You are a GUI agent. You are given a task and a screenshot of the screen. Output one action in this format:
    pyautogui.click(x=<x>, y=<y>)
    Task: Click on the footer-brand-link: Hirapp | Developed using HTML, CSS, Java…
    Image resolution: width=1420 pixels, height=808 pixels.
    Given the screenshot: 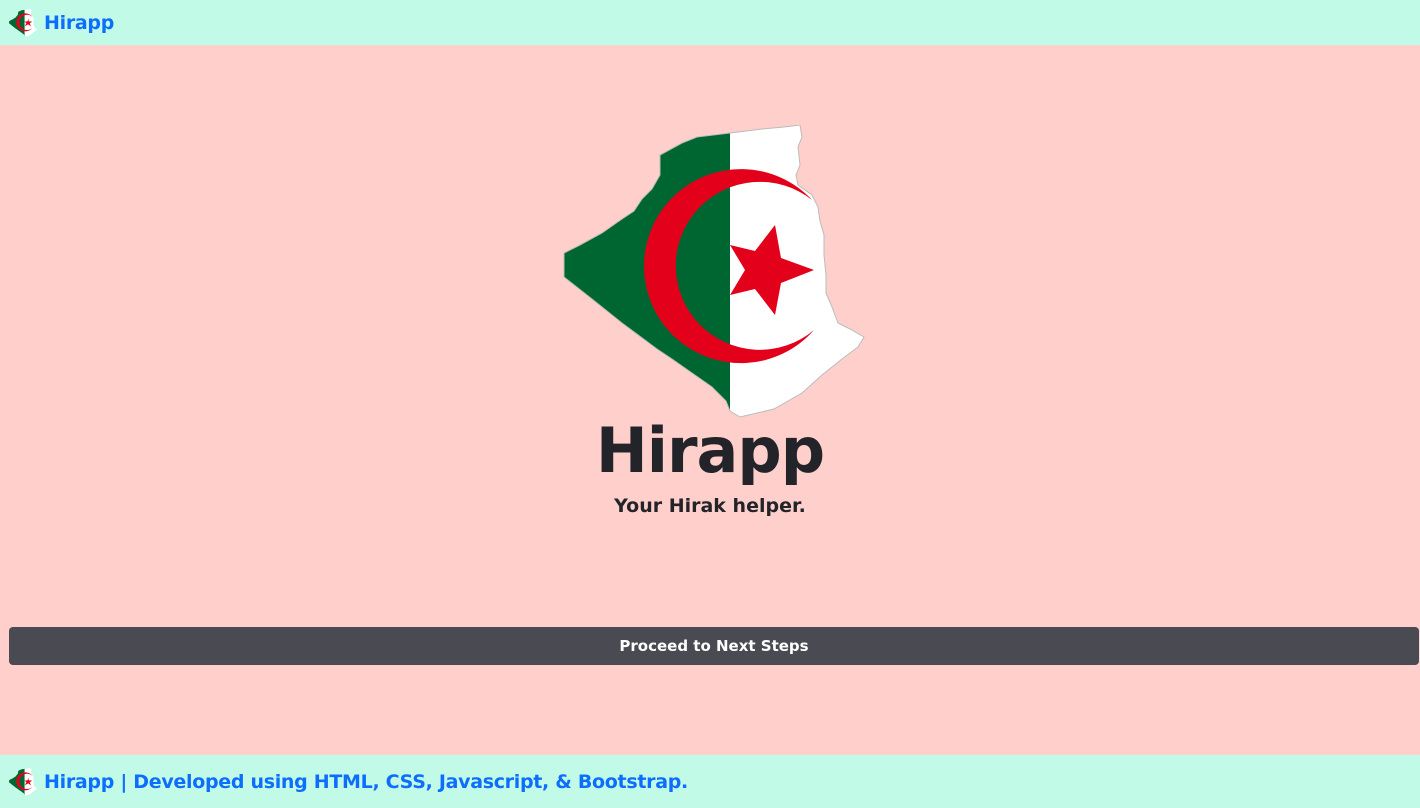 What is the action you would take?
    pyautogui.click(x=348, y=782)
    